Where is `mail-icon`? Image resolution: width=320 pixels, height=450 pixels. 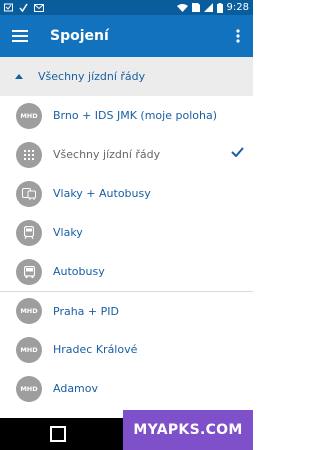 mail-icon is located at coordinates (39, 7).